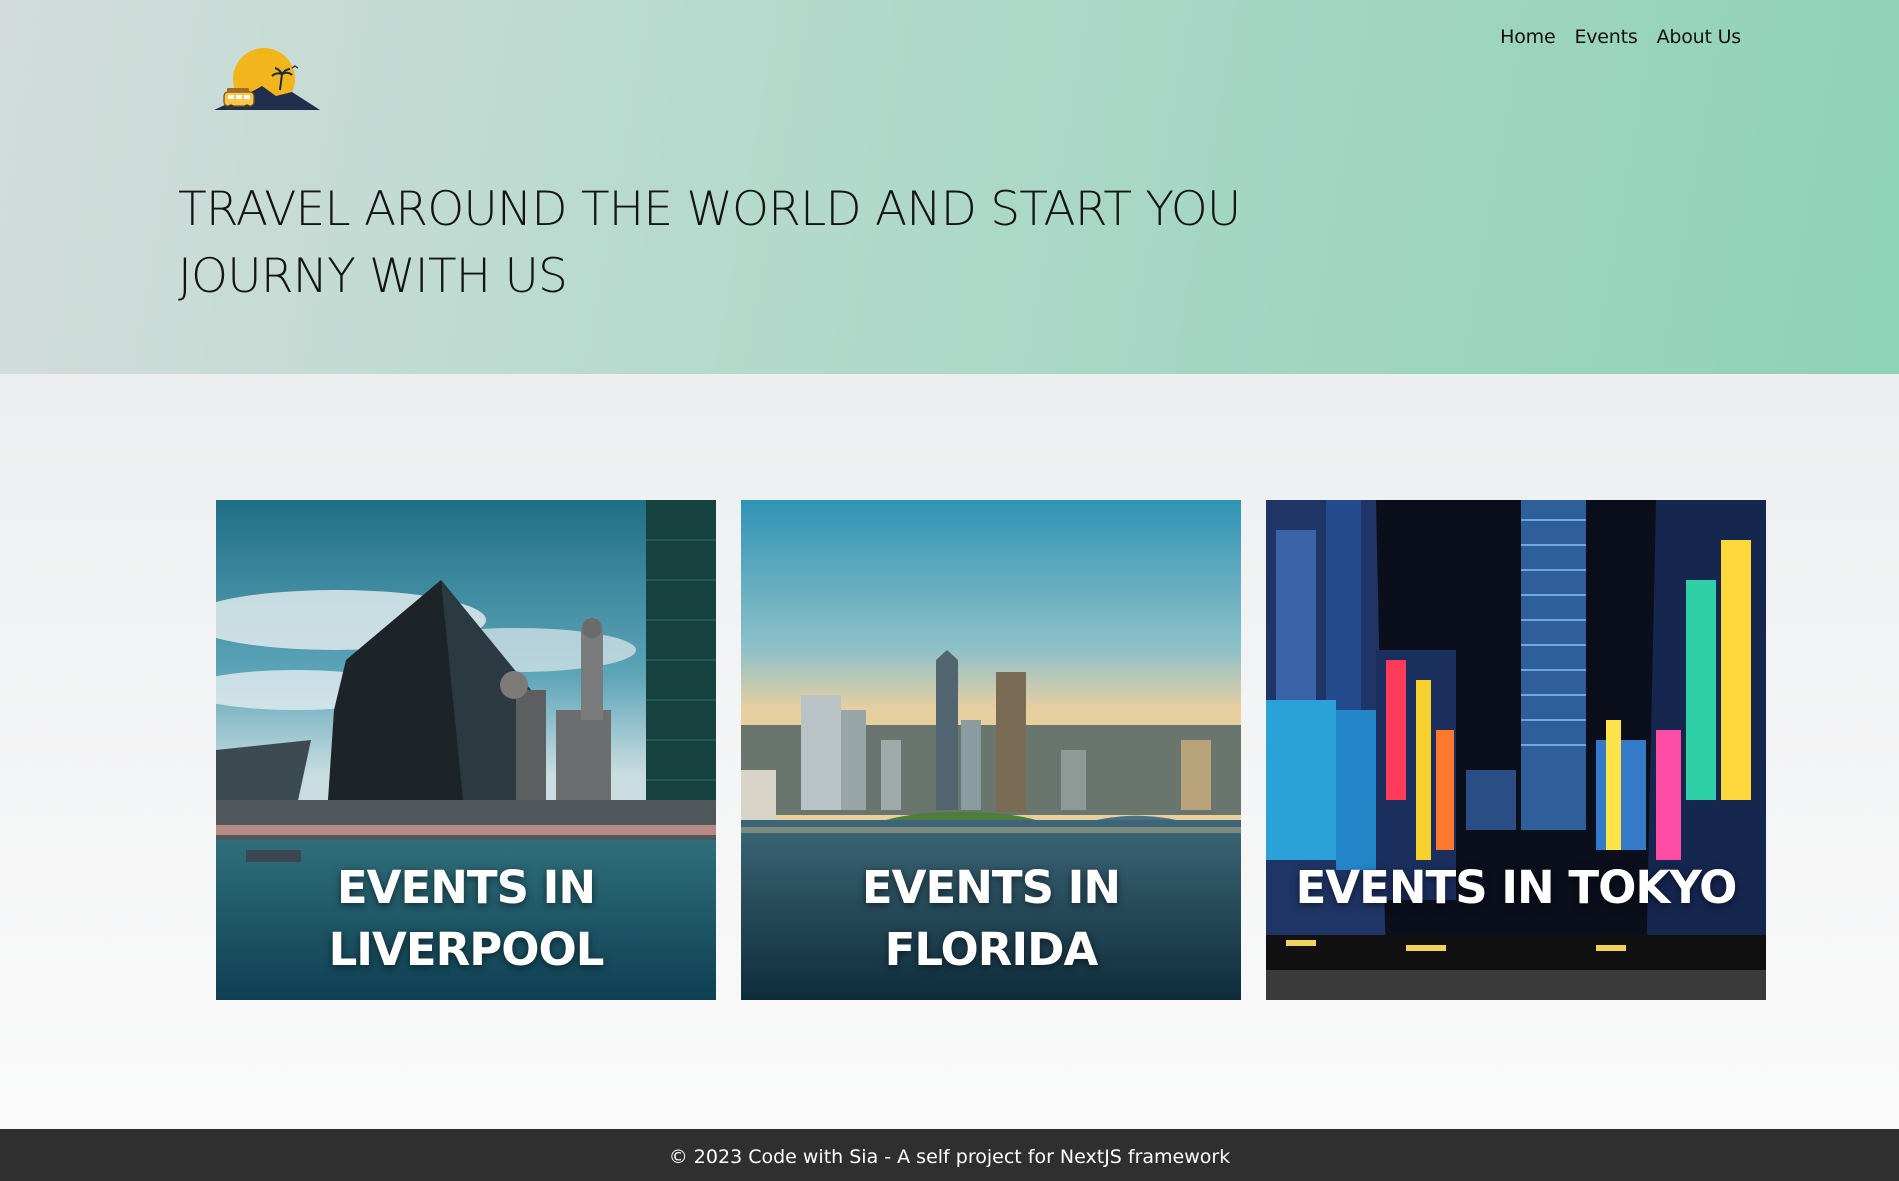 This screenshot has width=1899, height=1181. What do you see at coordinates (1528, 37) in the screenshot?
I see `nav-home-link: Home` at bounding box center [1528, 37].